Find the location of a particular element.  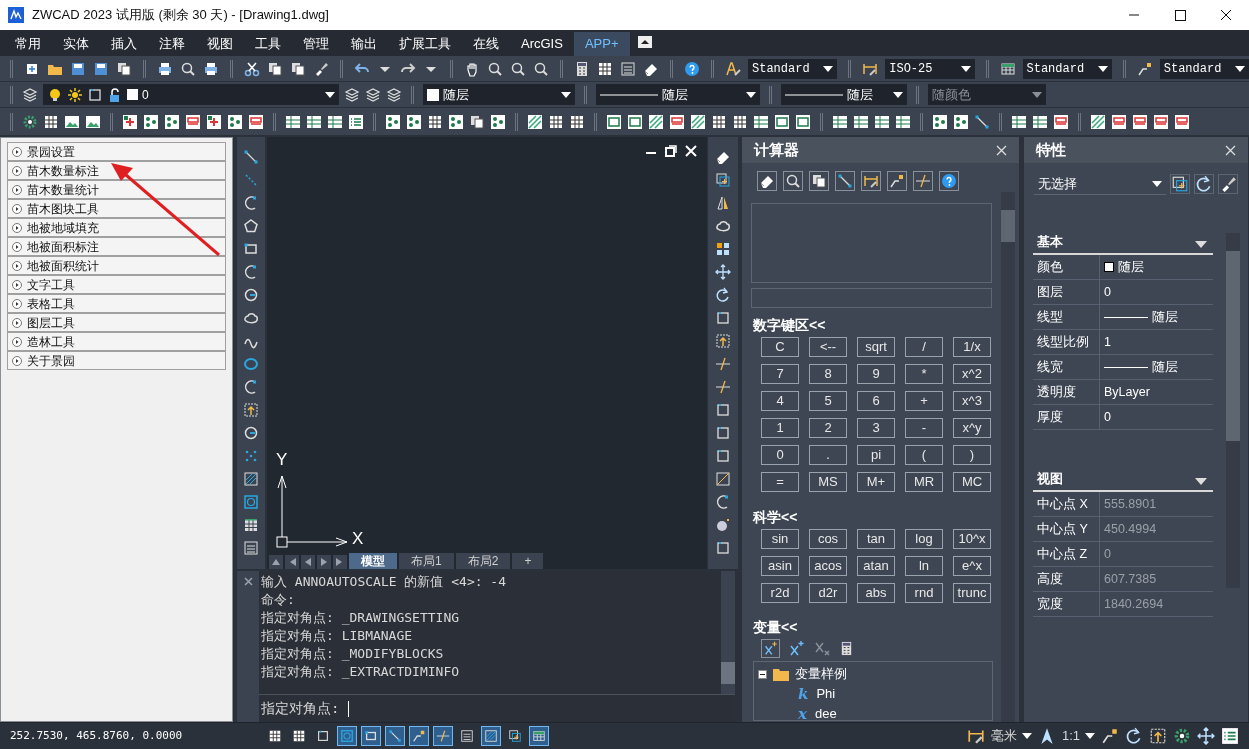

calculator-key: 2 is located at coordinates (828, 428).